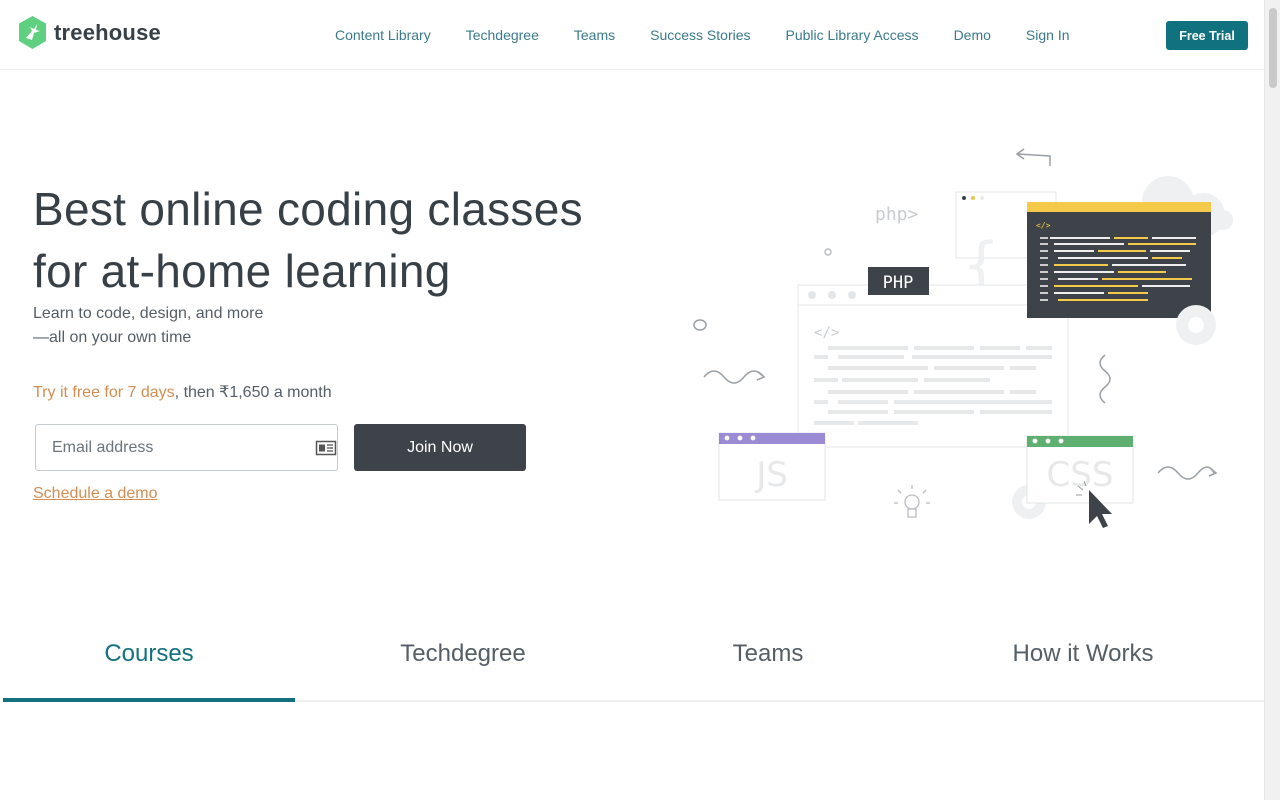 The image size is (1280, 800). Describe the element at coordinates (502, 35) in the screenshot. I see `nav-techdegree: Techdegree` at that location.